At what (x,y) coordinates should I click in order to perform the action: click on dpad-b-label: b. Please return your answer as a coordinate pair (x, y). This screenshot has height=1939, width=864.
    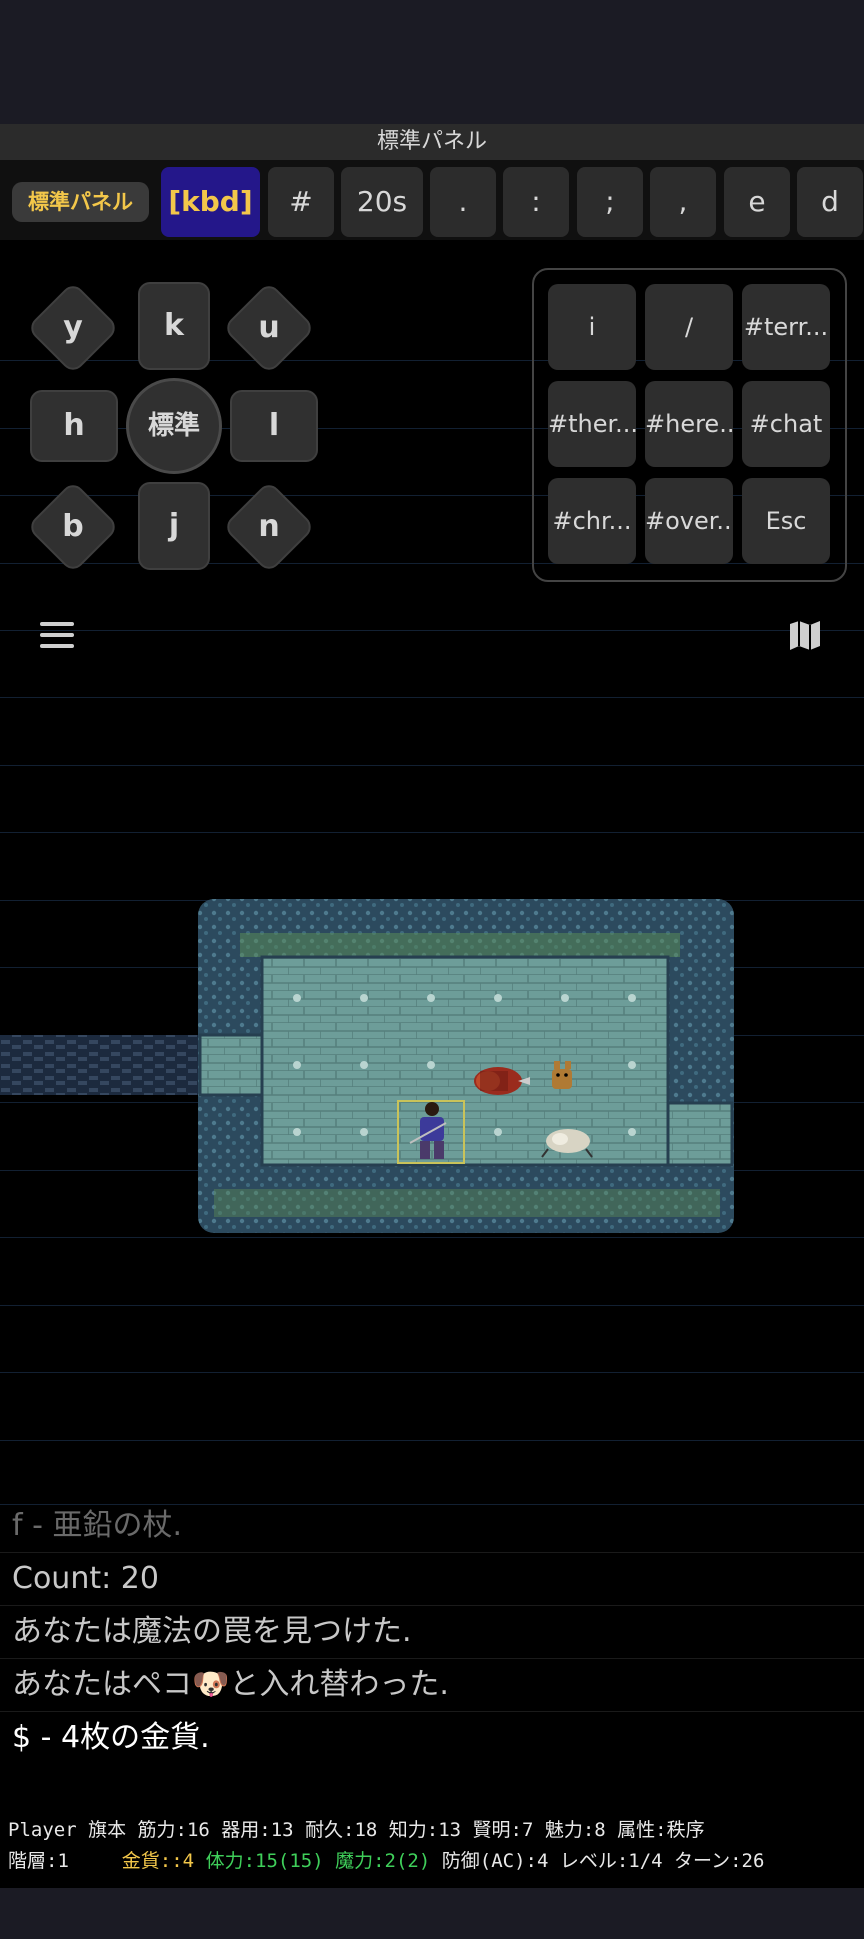
    Looking at the image, I should click on (73, 526).